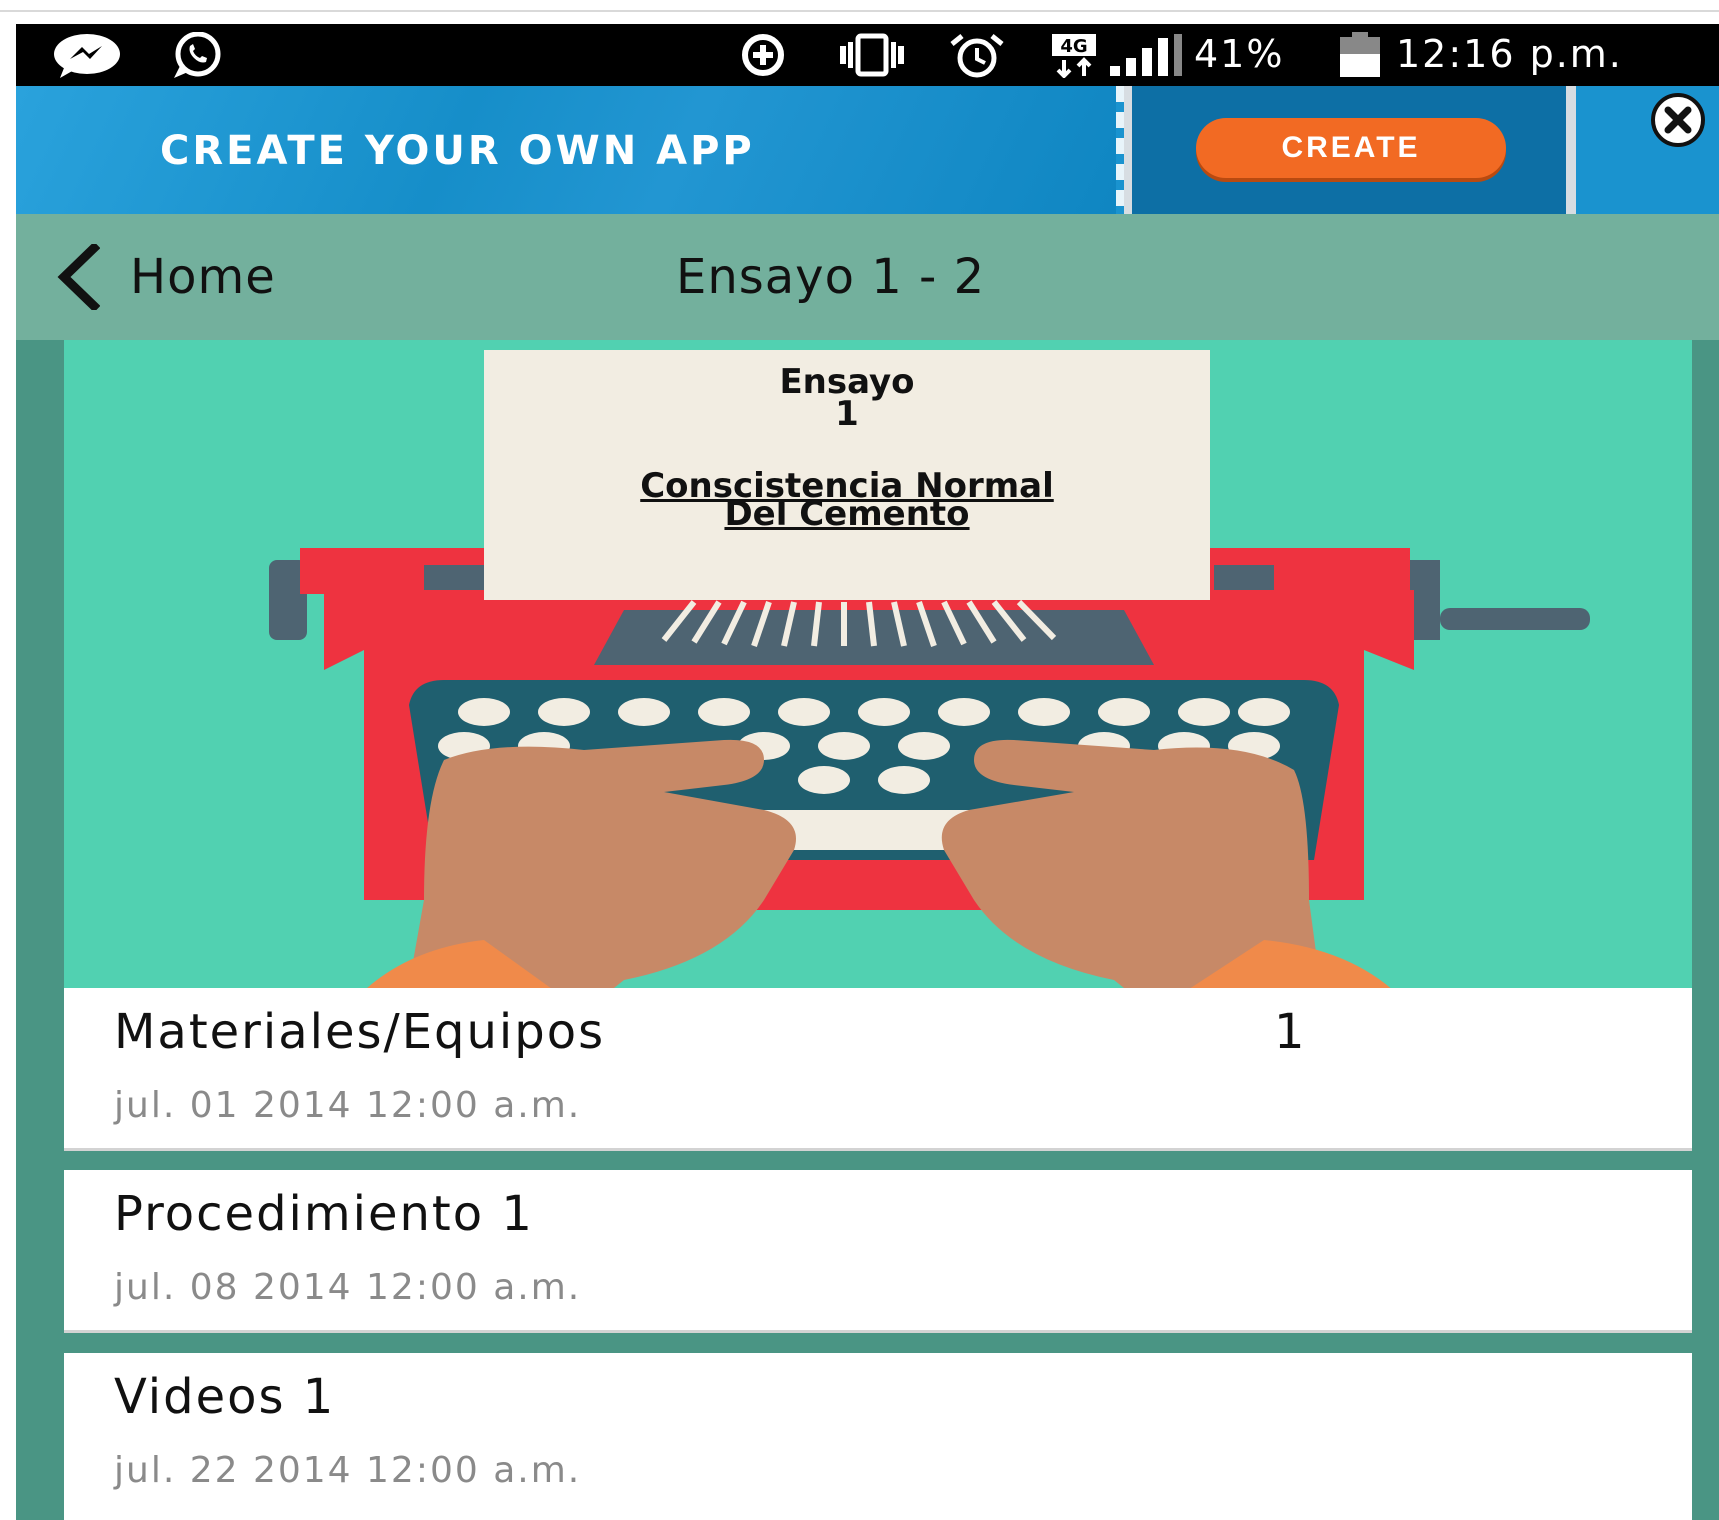  What do you see at coordinates (867, 150) in the screenshot?
I see `ad-banner: CREATE YOUR OWN APP CREATE` at bounding box center [867, 150].